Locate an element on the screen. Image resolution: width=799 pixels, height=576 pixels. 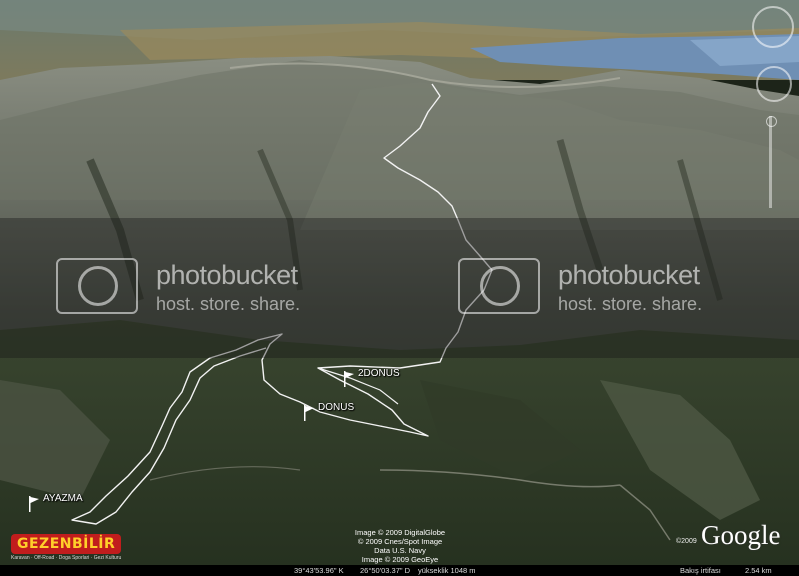
placemark-label: DONUS is located at coordinates (336, 407).